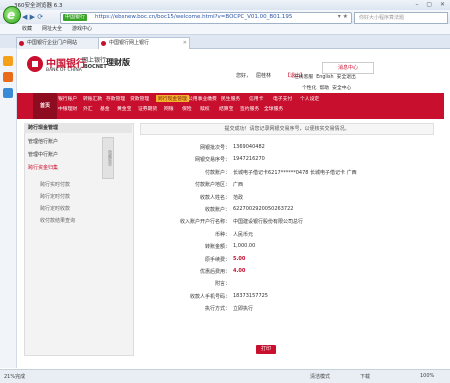  Describe the element at coordinates (238, 185) in the screenshot. I see `field-value: 广西` at that location.